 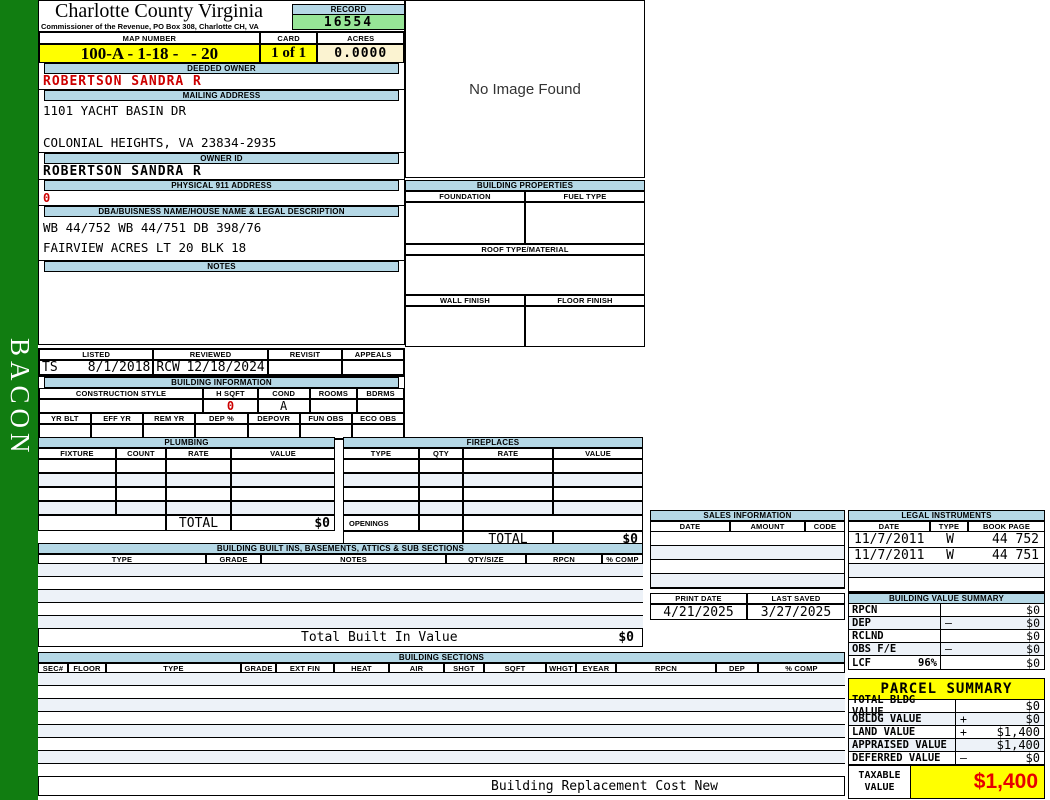 I want to click on field: GRADE, so click(x=233, y=559).